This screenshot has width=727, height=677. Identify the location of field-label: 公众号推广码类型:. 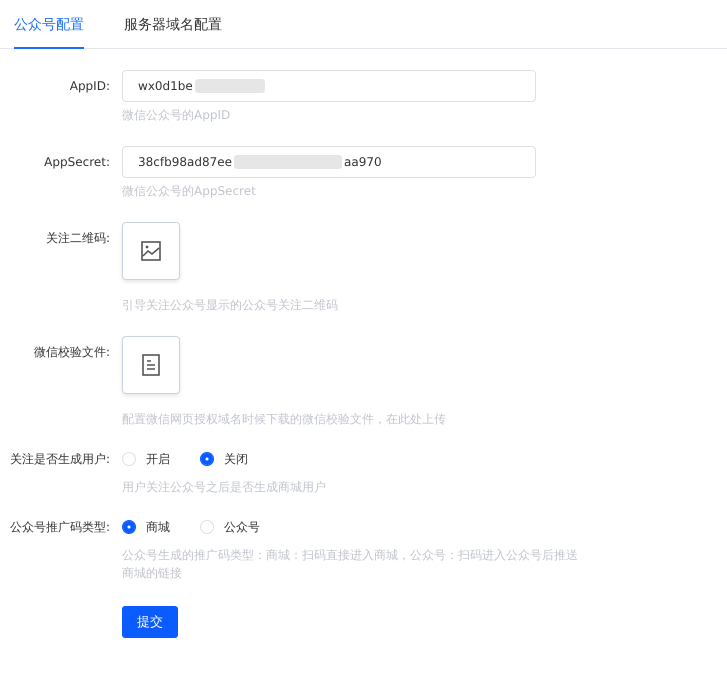
(59, 527).